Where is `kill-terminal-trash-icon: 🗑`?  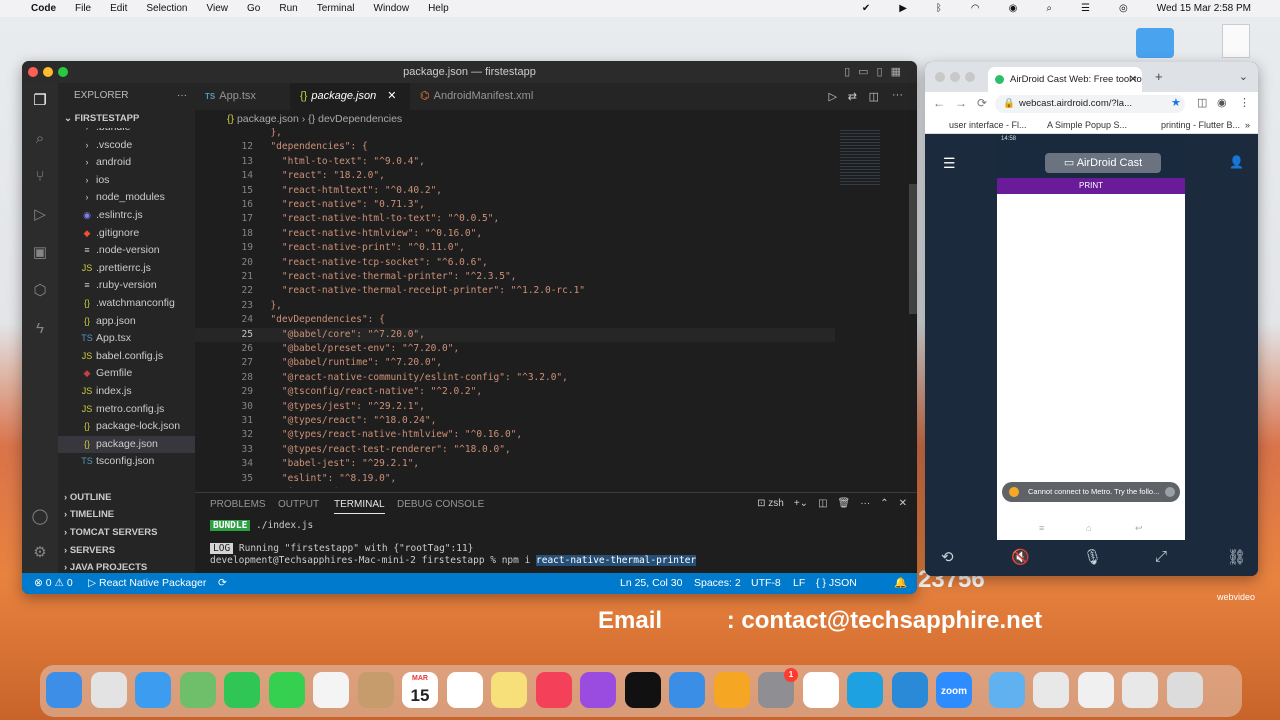 kill-terminal-trash-icon: 🗑 is located at coordinates (844, 503).